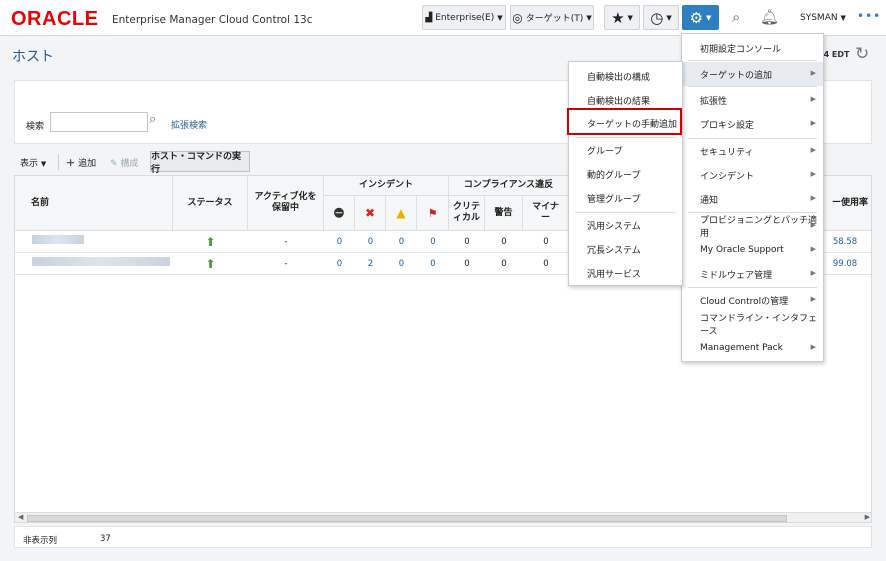 The height and width of the screenshot is (561, 886). What do you see at coordinates (741, 348) in the screenshot?
I see `menu-item-label: Management Pack` at bounding box center [741, 348].